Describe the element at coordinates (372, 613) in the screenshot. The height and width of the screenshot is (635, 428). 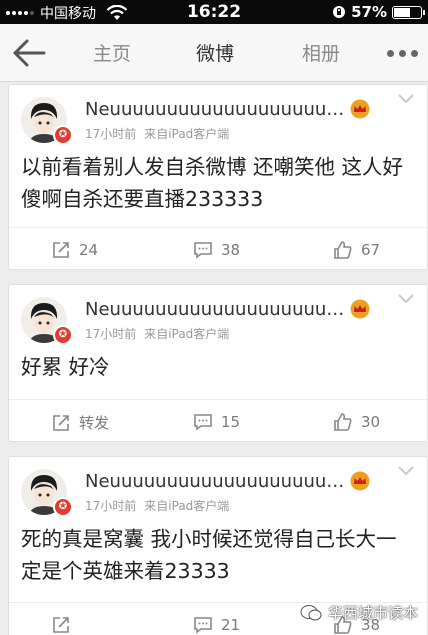
I see `watermark-text: 华西城市读本` at that location.